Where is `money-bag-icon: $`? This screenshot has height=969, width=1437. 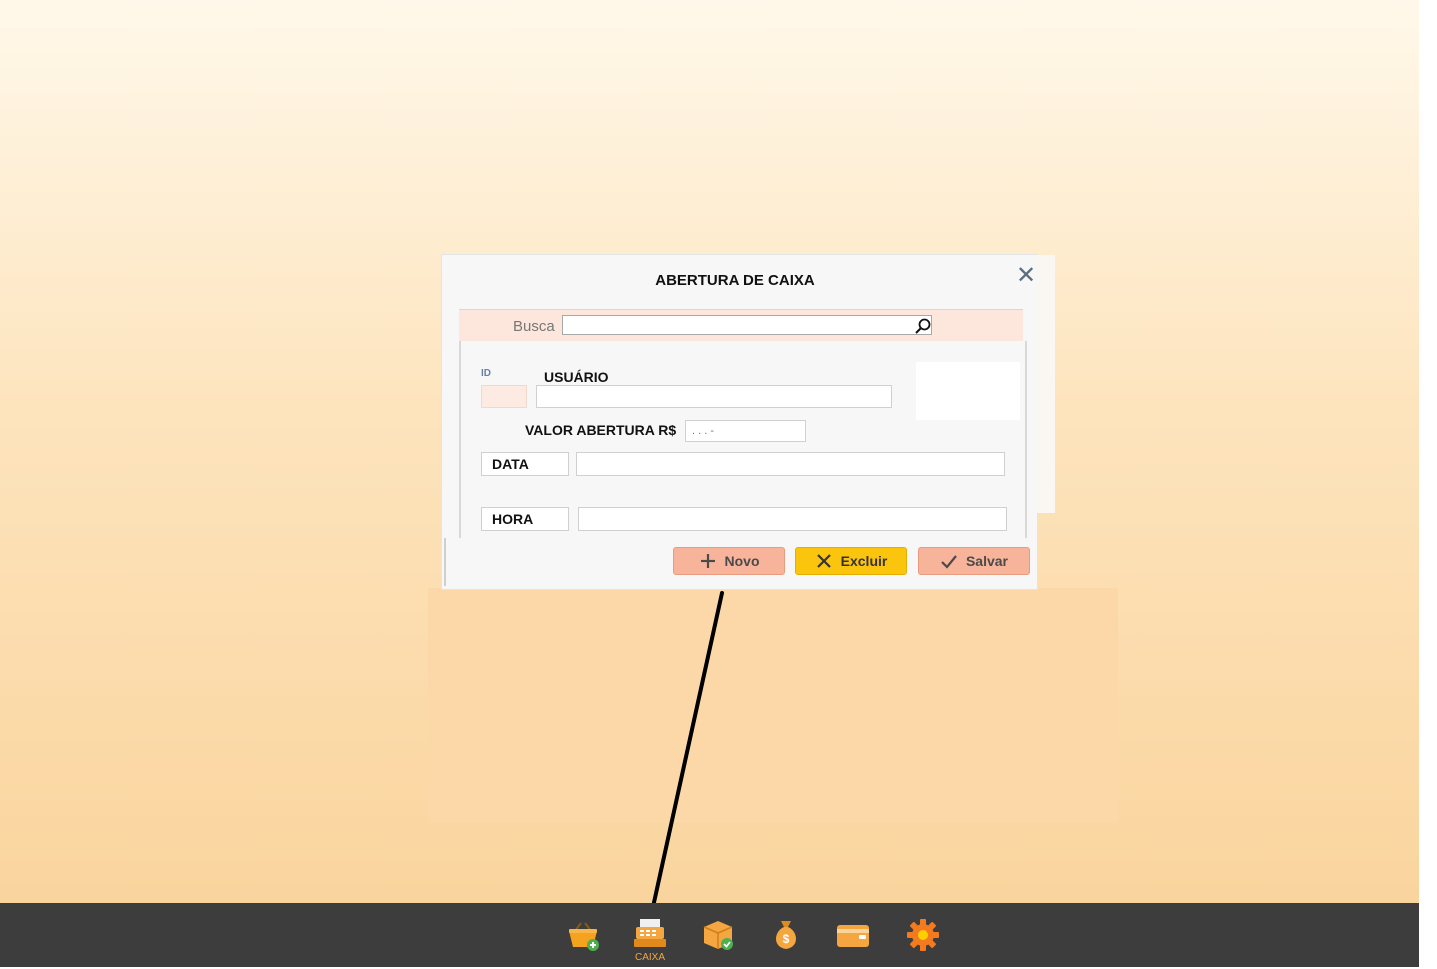 money-bag-icon: $ is located at coordinates (786, 935).